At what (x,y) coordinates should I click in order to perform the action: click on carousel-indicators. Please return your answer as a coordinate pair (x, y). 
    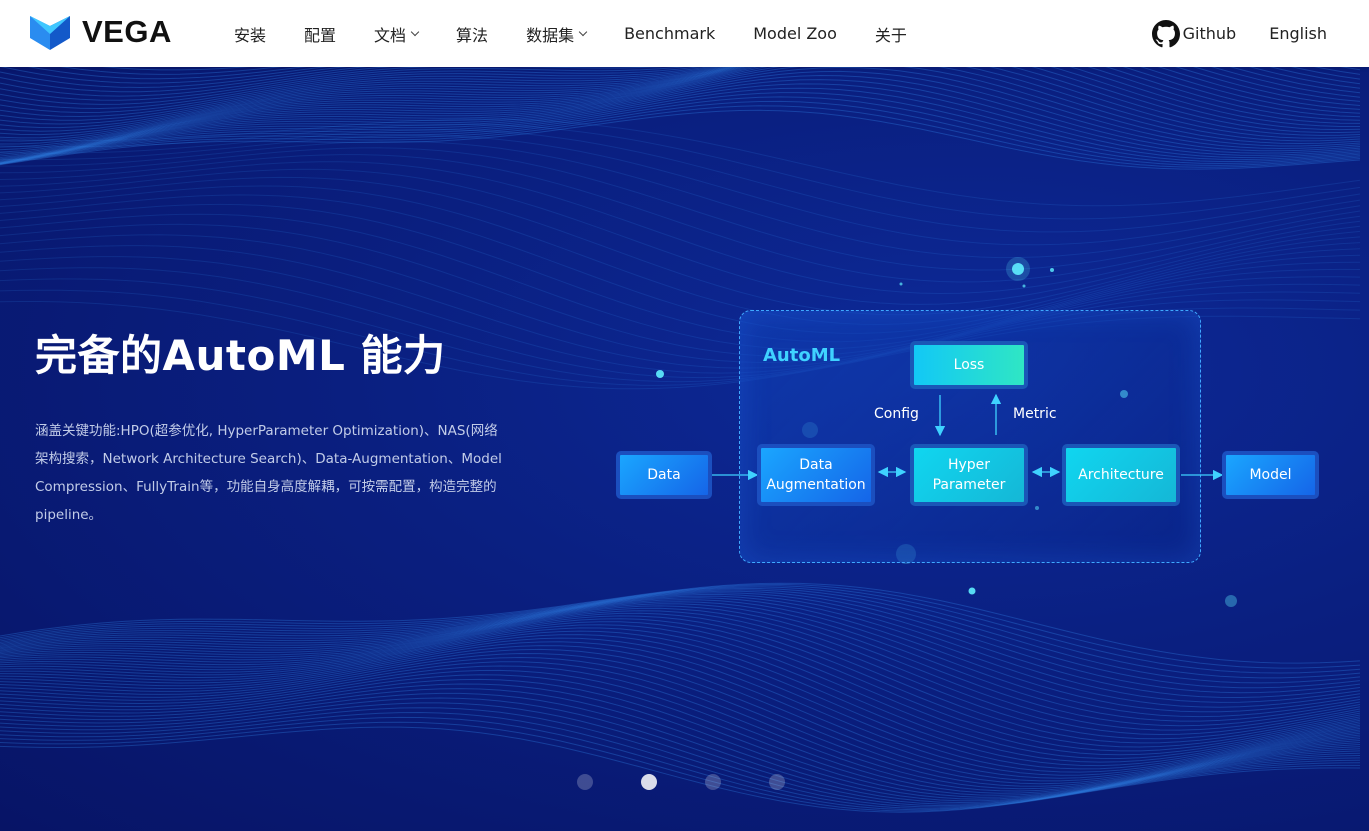
    Looking at the image, I should click on (705, 782).